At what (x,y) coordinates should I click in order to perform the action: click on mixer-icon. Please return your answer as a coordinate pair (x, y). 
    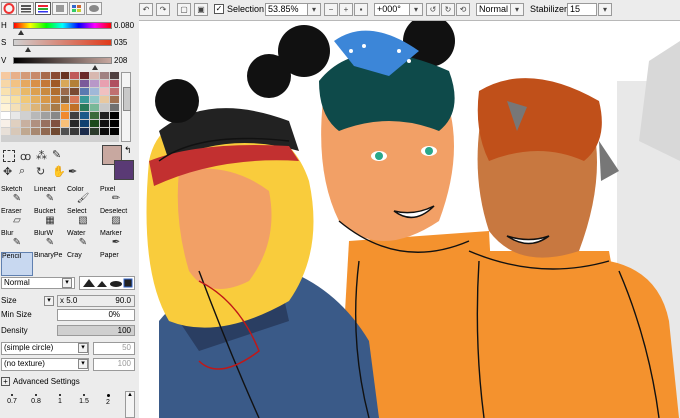
    Looking at the image, I should click on (60, 8).